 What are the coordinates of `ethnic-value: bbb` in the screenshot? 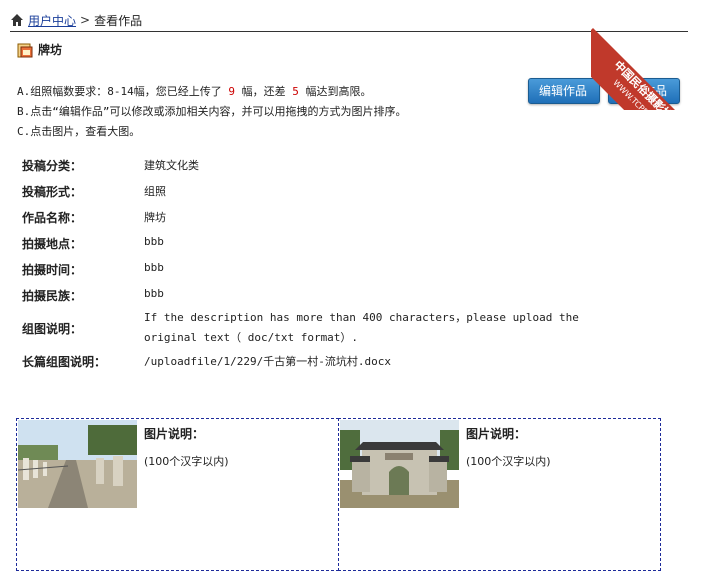 It's located at (154, 293).